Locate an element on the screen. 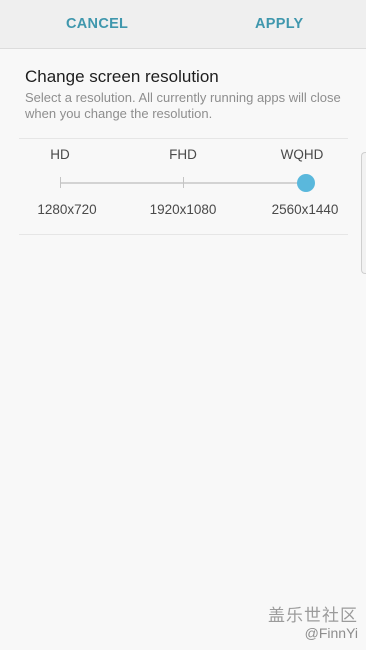  watermark-site: 盖乐世社区 is located at coordinates (313, 615).